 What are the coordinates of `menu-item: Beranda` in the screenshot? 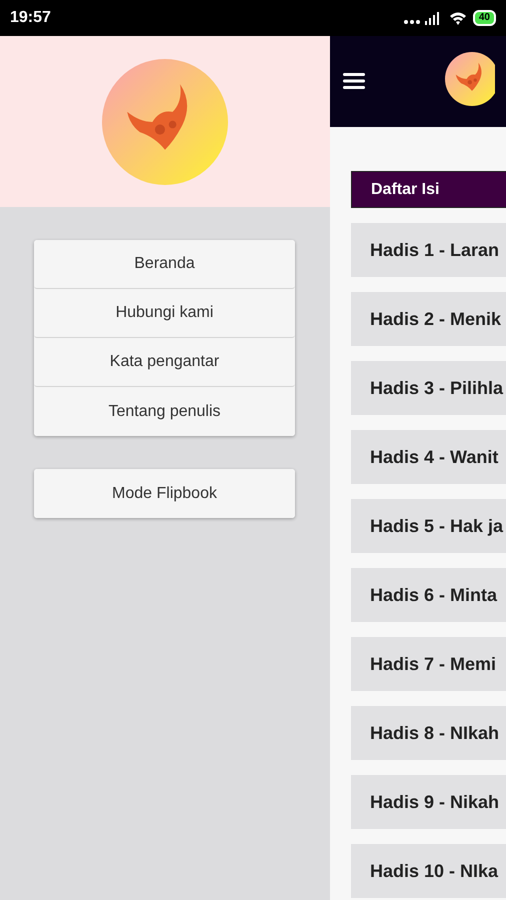 It's located at (164, 264).